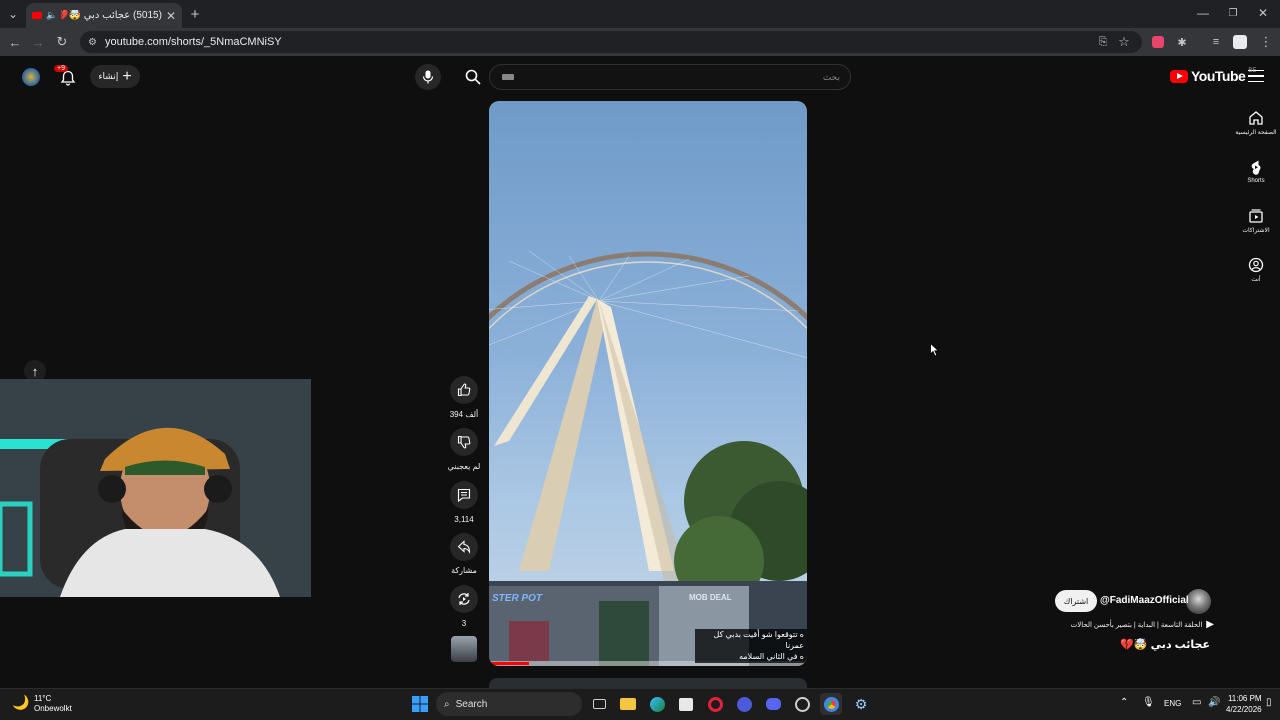  What do you see at coordinates (1196, 702) in the screenshot?
I see `network-icon: ▭` at bounding box center [1196, 702].